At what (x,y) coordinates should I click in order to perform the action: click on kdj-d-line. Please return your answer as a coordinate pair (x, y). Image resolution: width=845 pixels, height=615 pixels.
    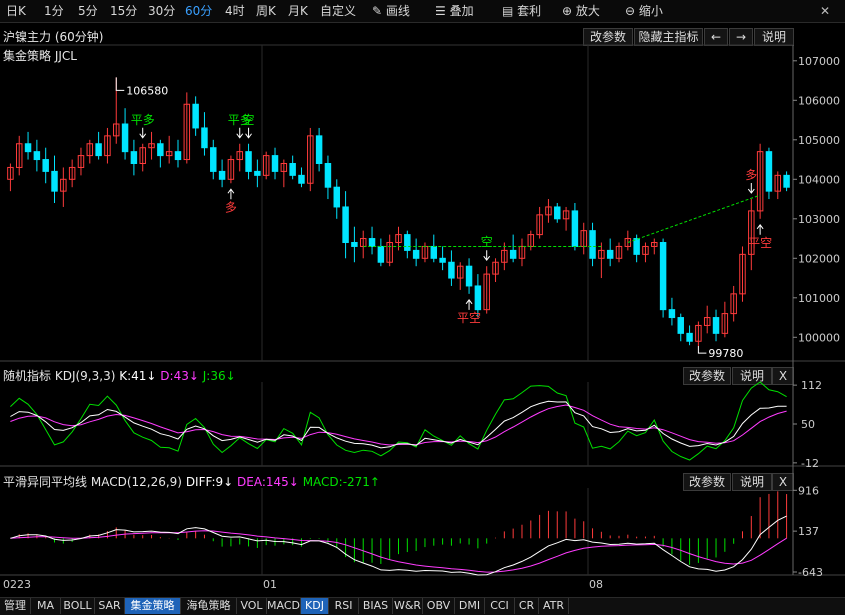
    Looking at the image, I should click on (398, 425).